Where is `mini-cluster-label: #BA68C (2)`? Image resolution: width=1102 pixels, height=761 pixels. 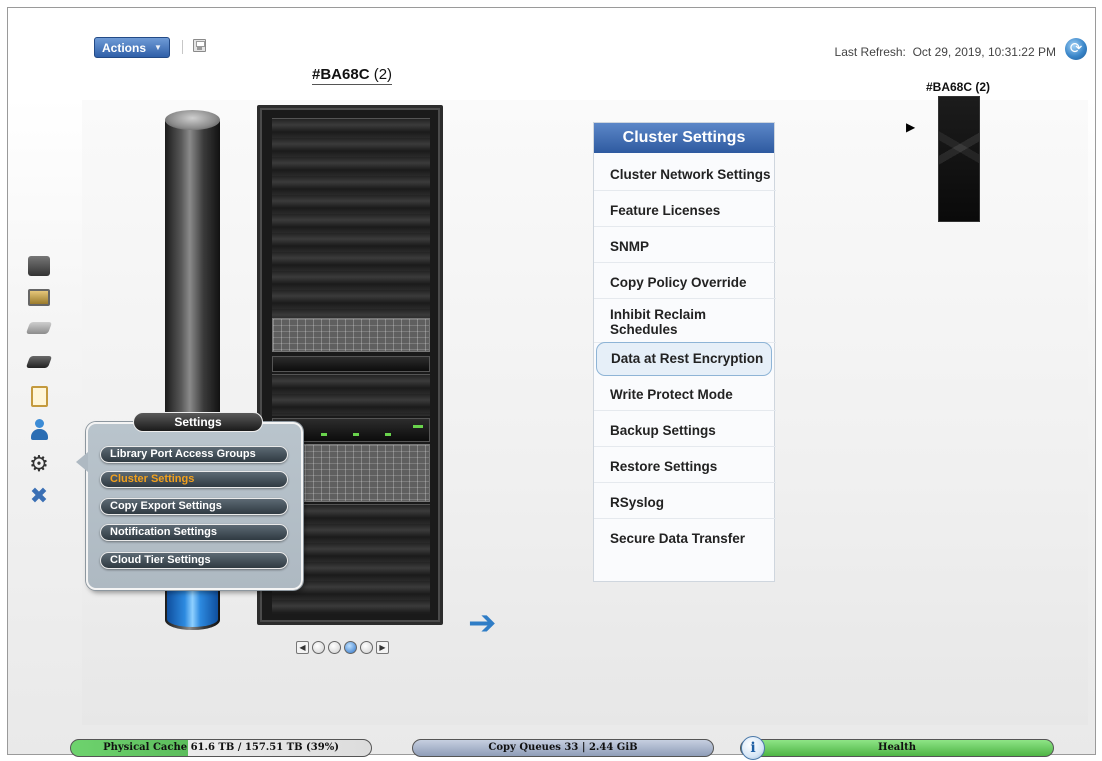 mini-cluster-label: #BA68C (2) is located at coordinates (958, 87).